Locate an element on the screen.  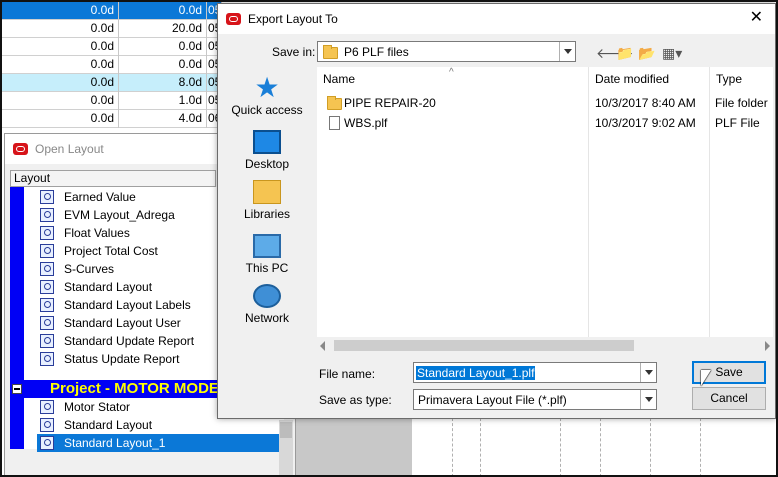
export-dialog-title: Export Layout To is located at coordinates (293, 19).